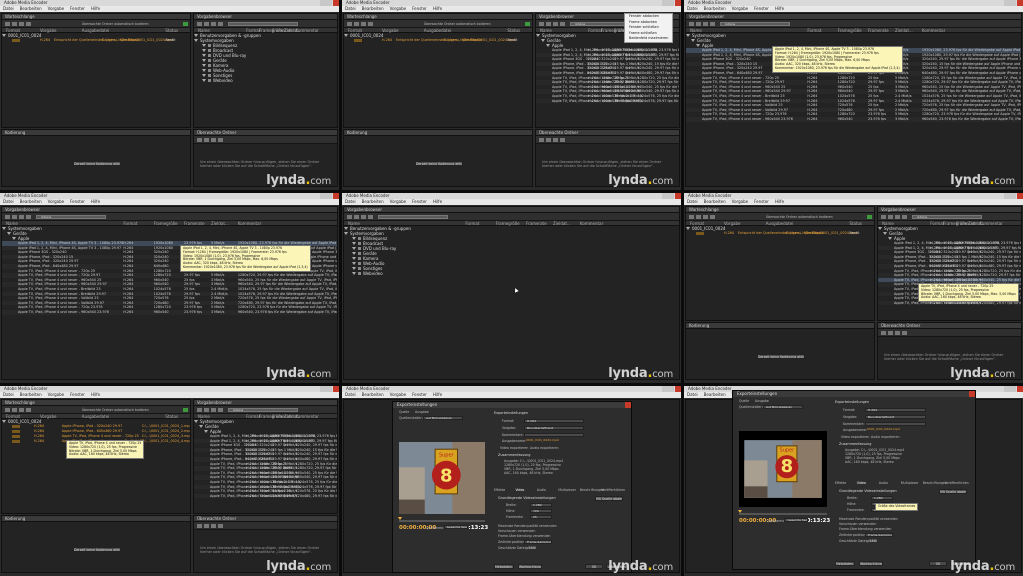 This screenshot has height=576, width=1023. What do you see at coordinates (567, 490) in the screenshot?
I see `settings-tab: Multiplexer` at bounding box center [567, 490].